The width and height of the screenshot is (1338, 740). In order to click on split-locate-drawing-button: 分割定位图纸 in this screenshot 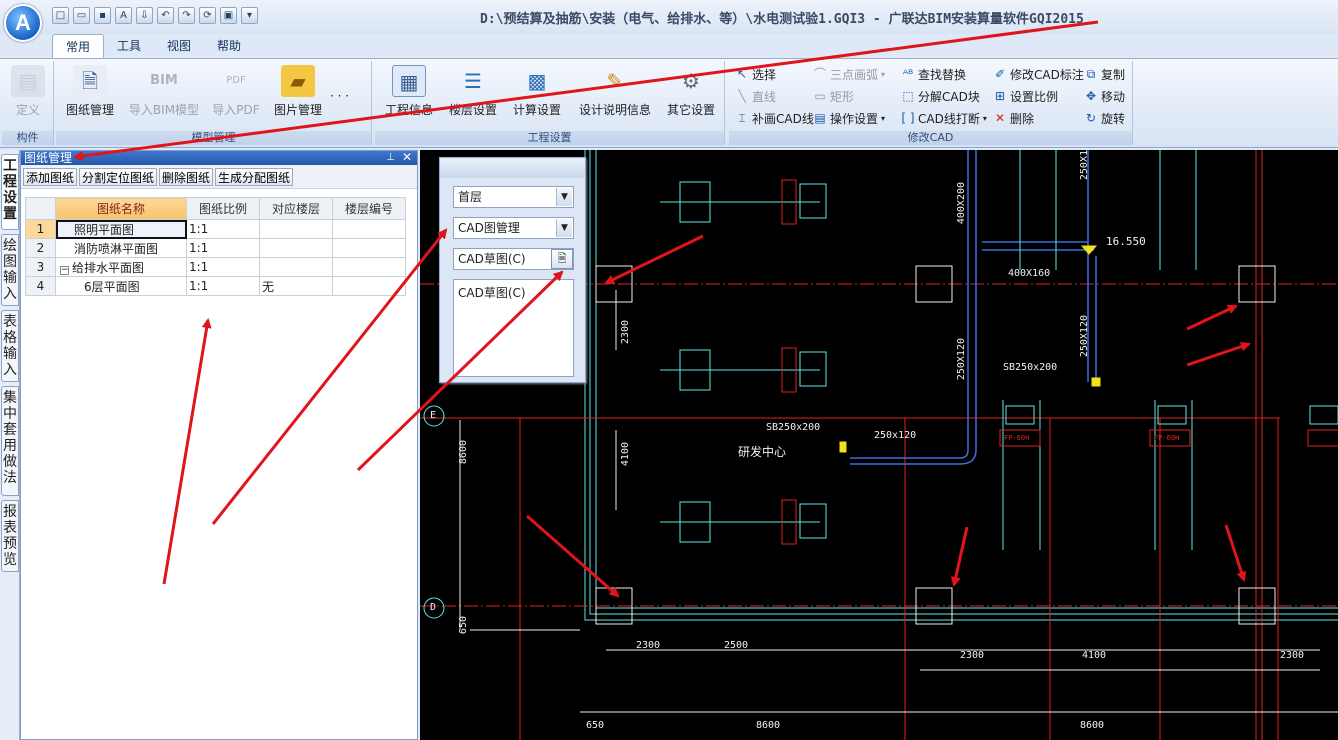, I will do `click(118, 177)`.